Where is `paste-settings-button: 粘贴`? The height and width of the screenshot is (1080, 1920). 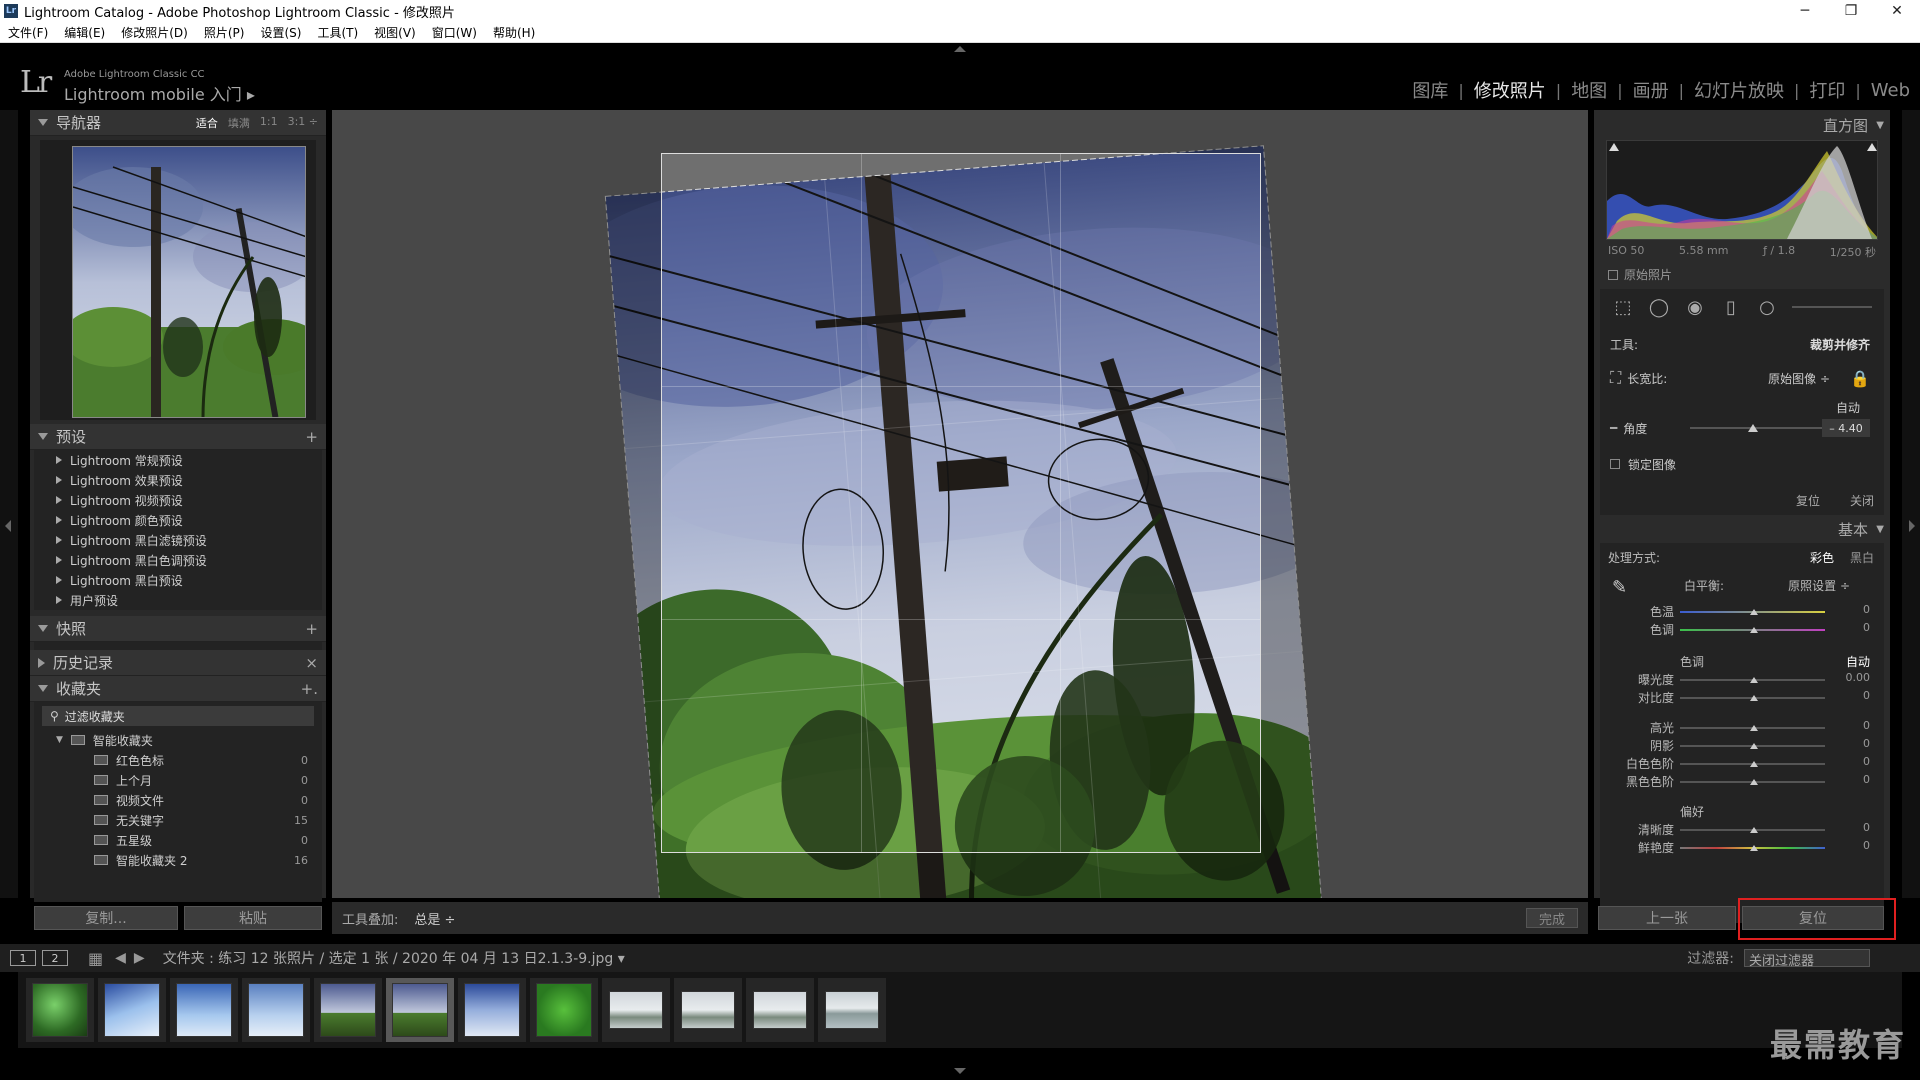
paste-settings-button: 粘贴 is located at coordinates (253, 918).